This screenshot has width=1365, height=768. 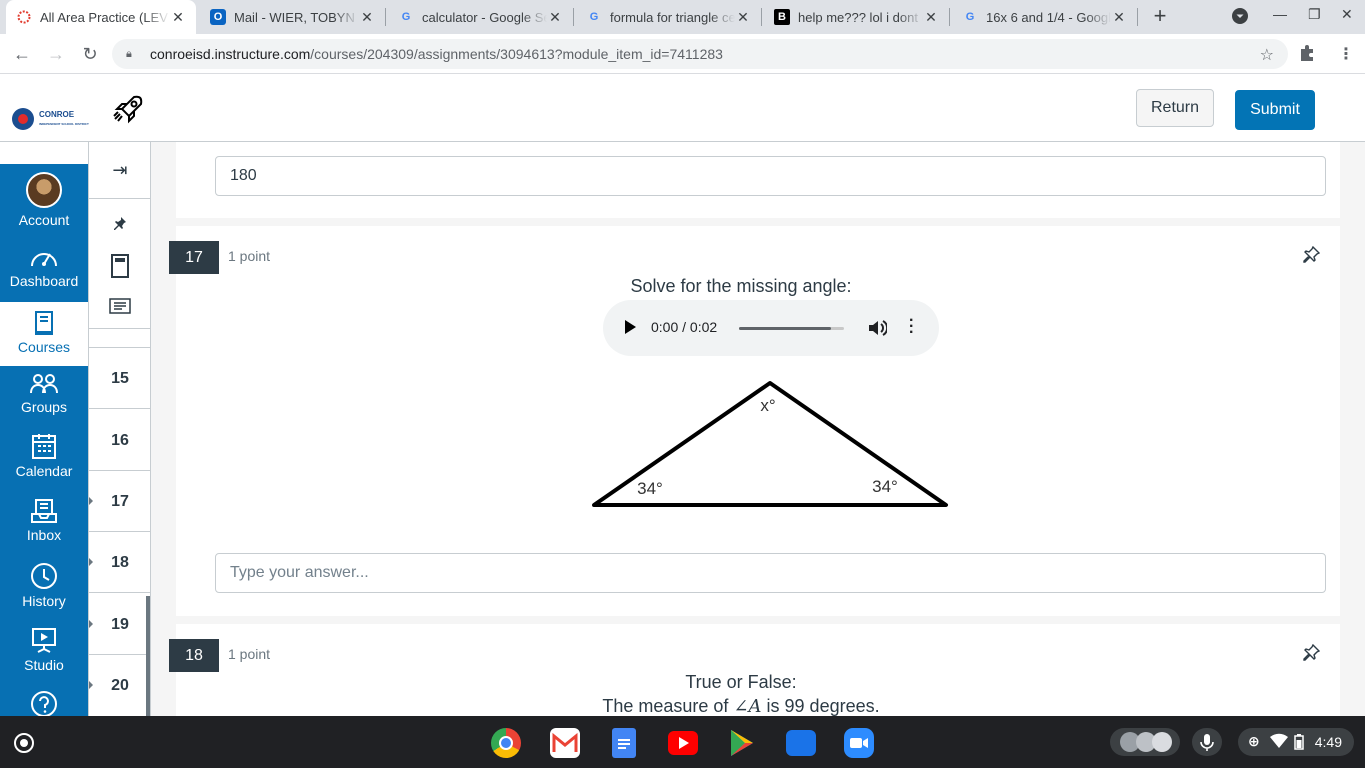 I want to click on chrome-icon, so click(x=506, y=743).